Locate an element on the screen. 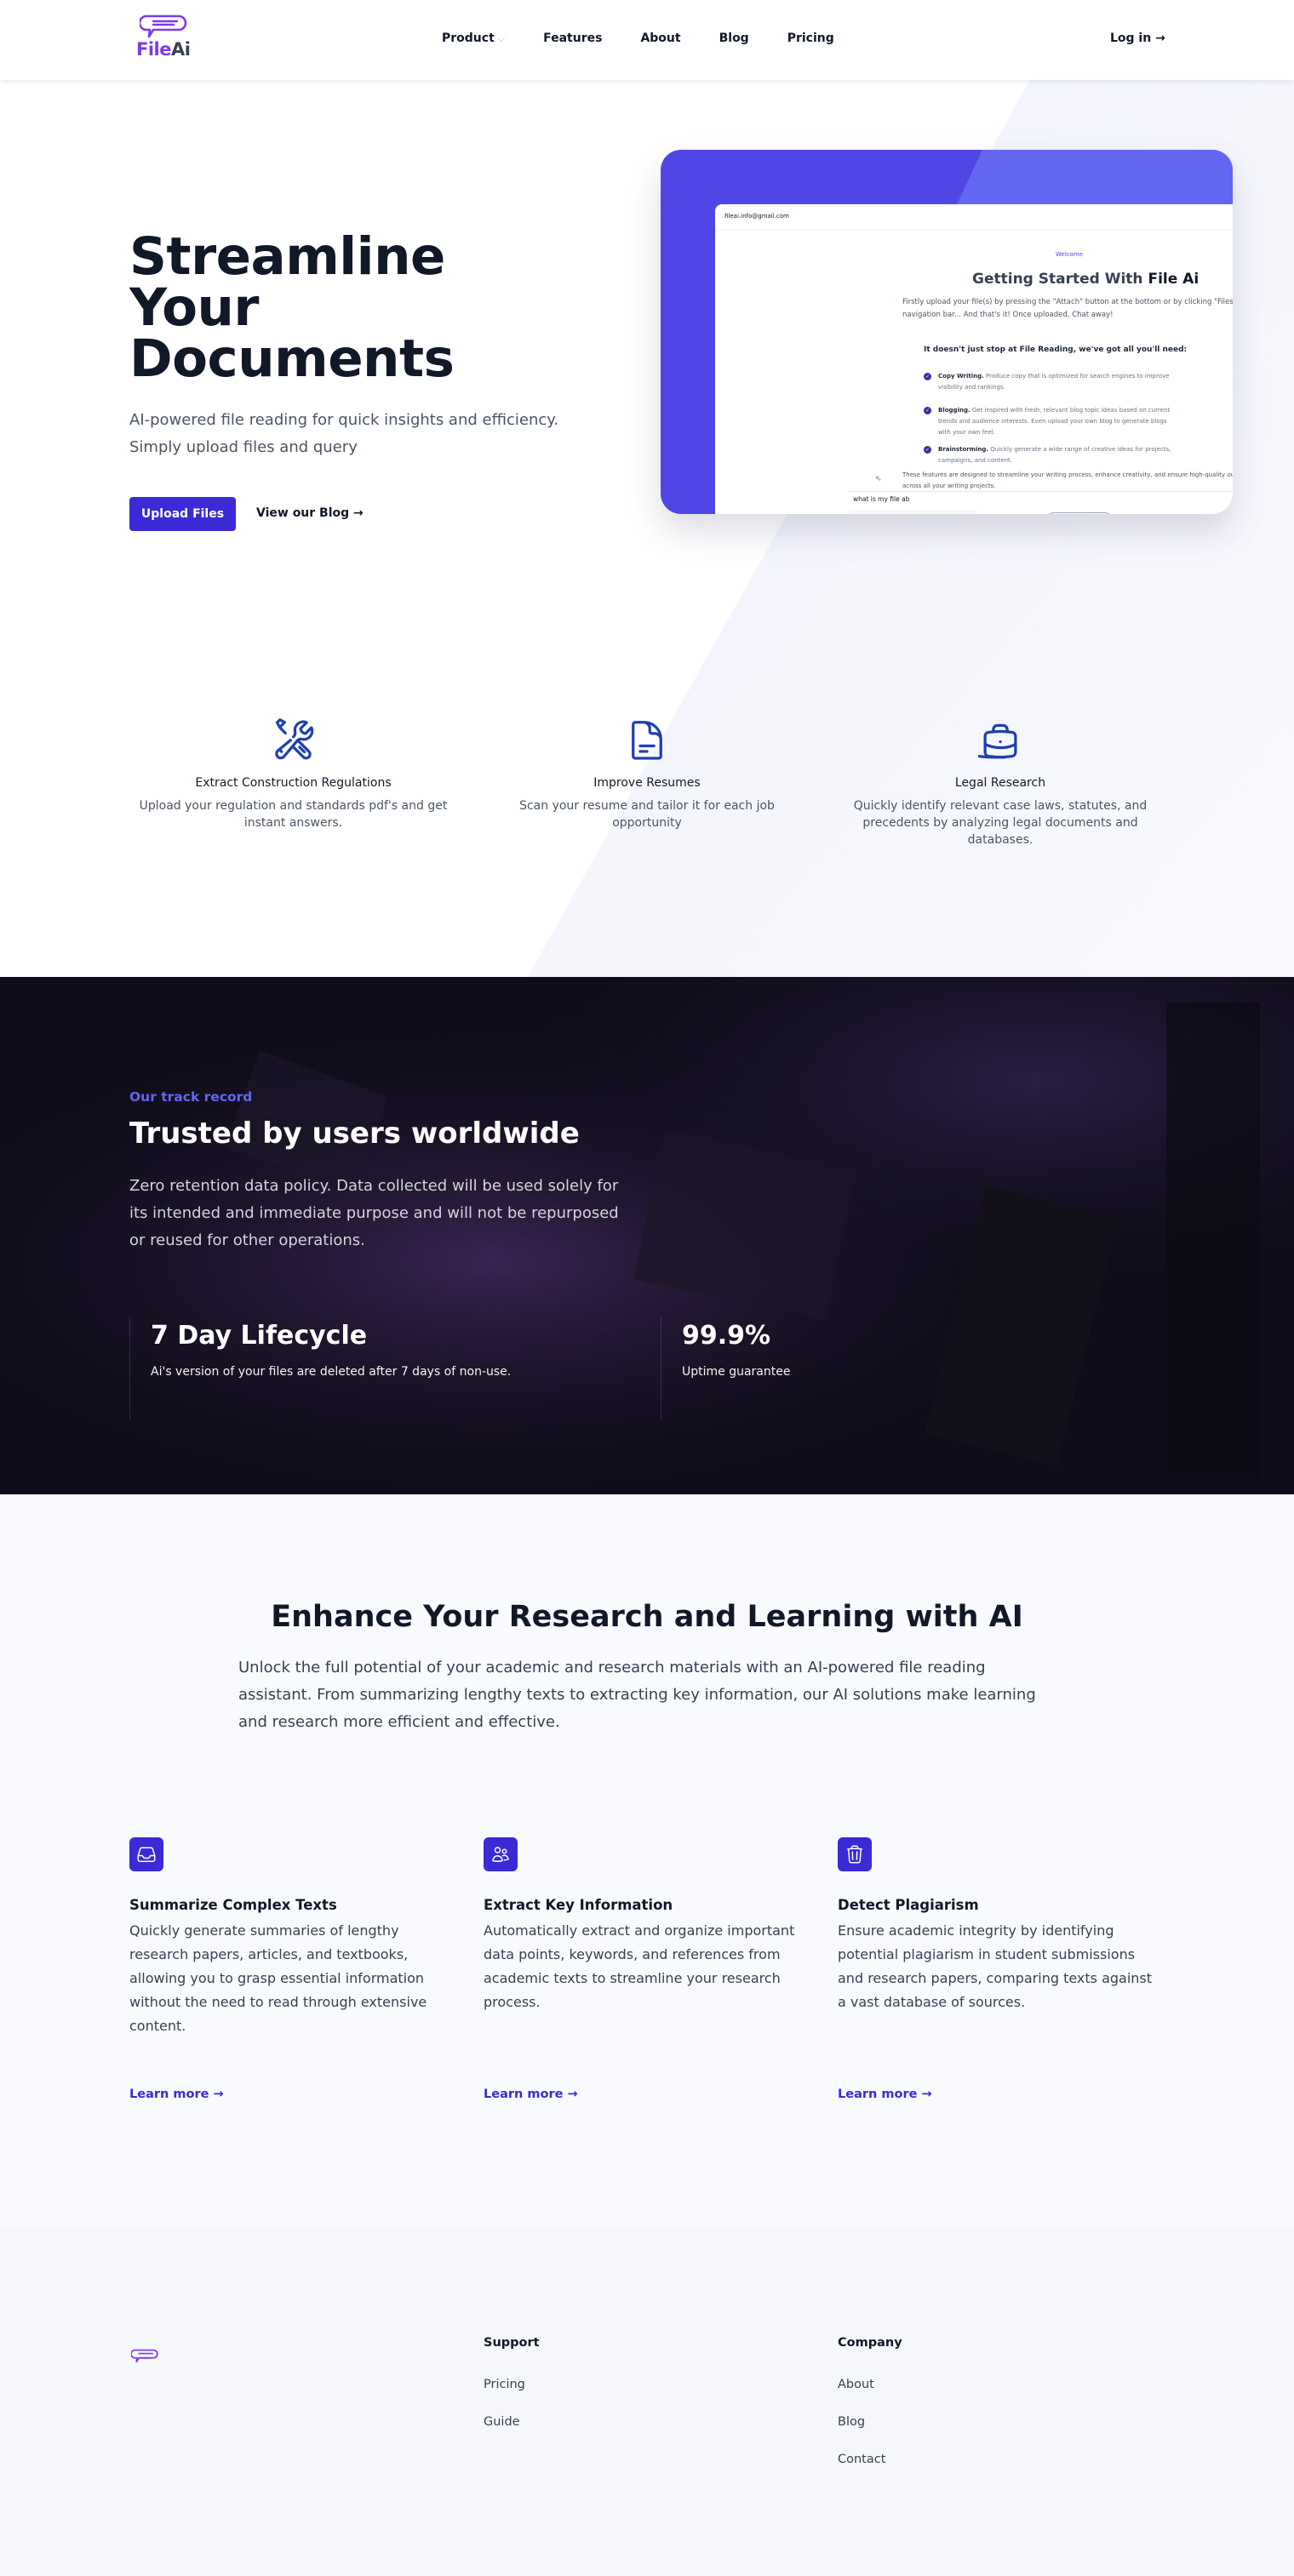  inbox-icon is located at coordinates (146, 1854).